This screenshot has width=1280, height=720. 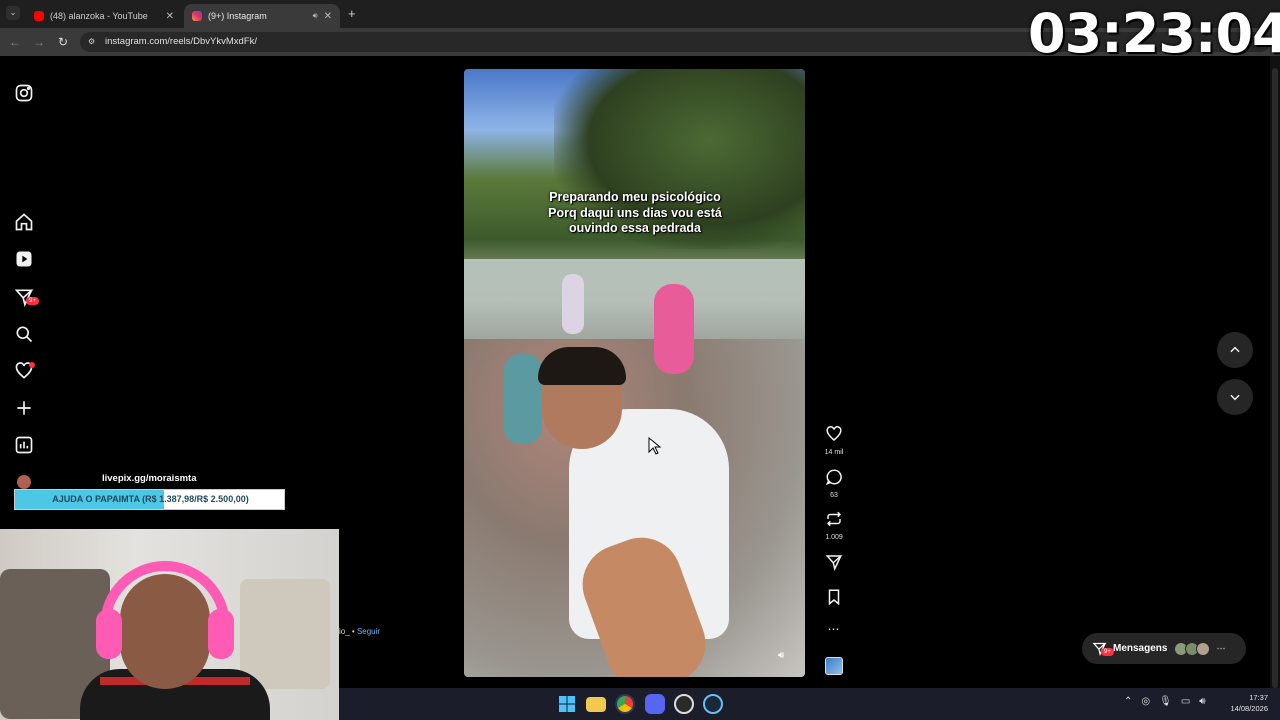 I want to click on activity-dot, so click(x=32, y=365).